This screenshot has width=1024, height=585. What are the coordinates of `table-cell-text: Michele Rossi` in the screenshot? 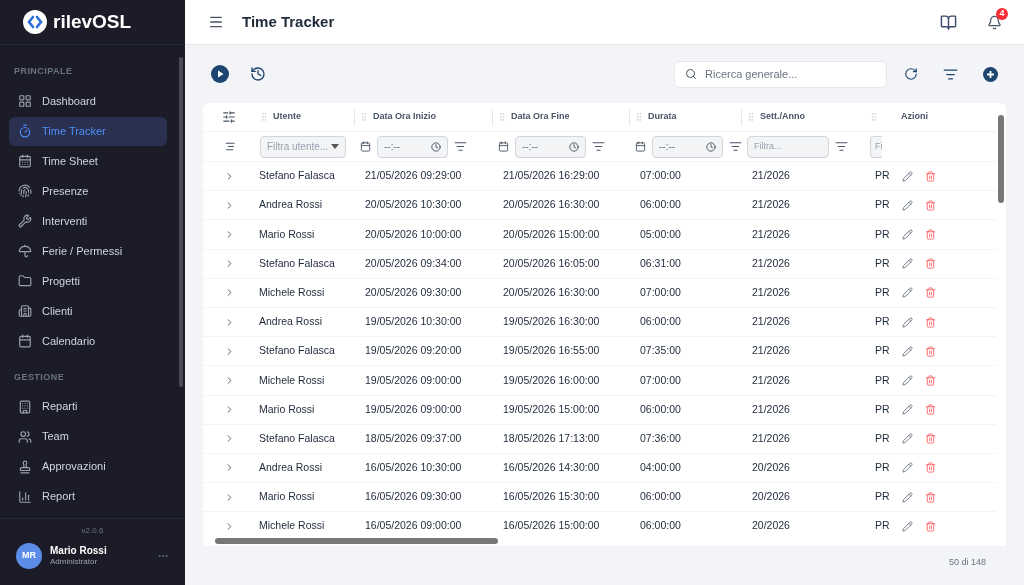 It's located at (292, 526).